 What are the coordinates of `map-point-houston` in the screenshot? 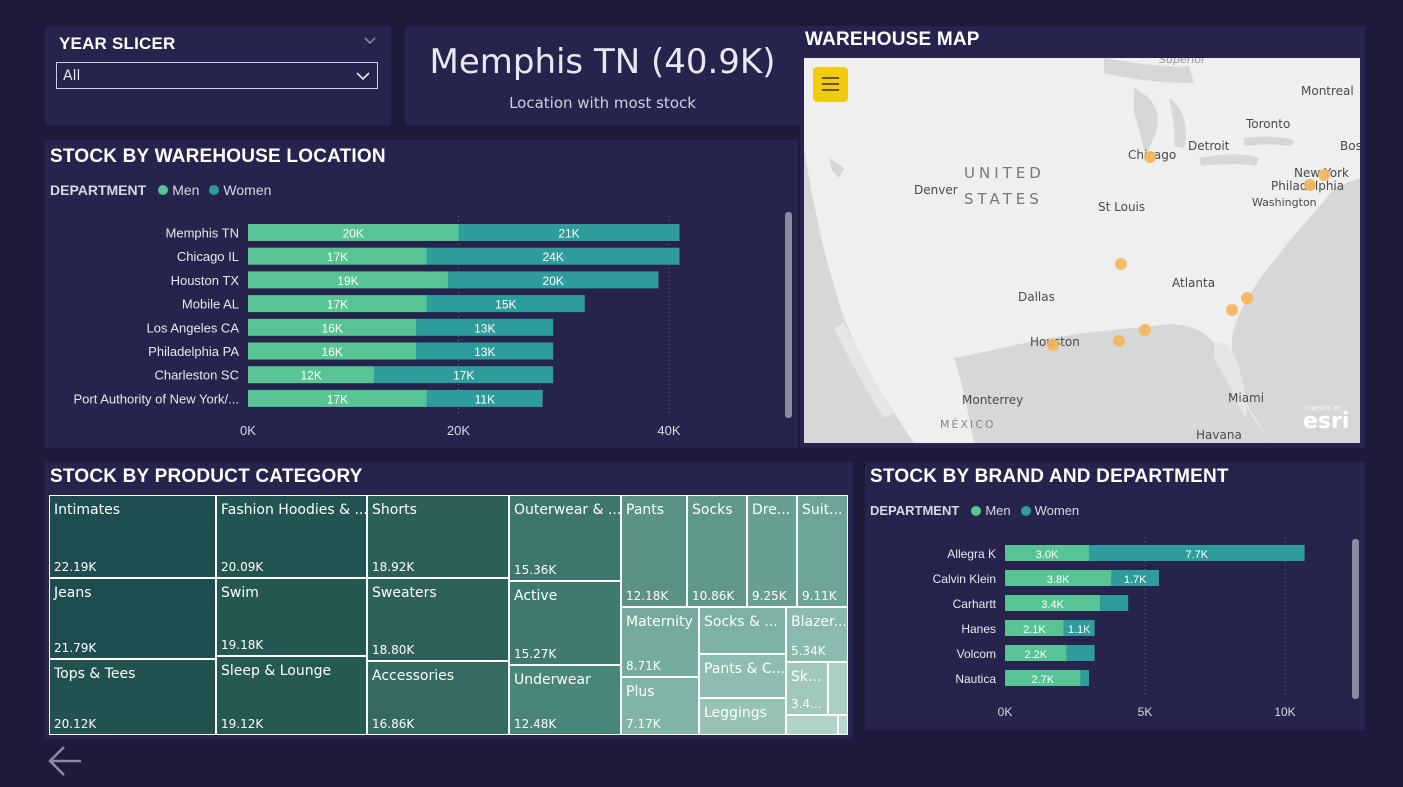 It's located at (1053, 345).